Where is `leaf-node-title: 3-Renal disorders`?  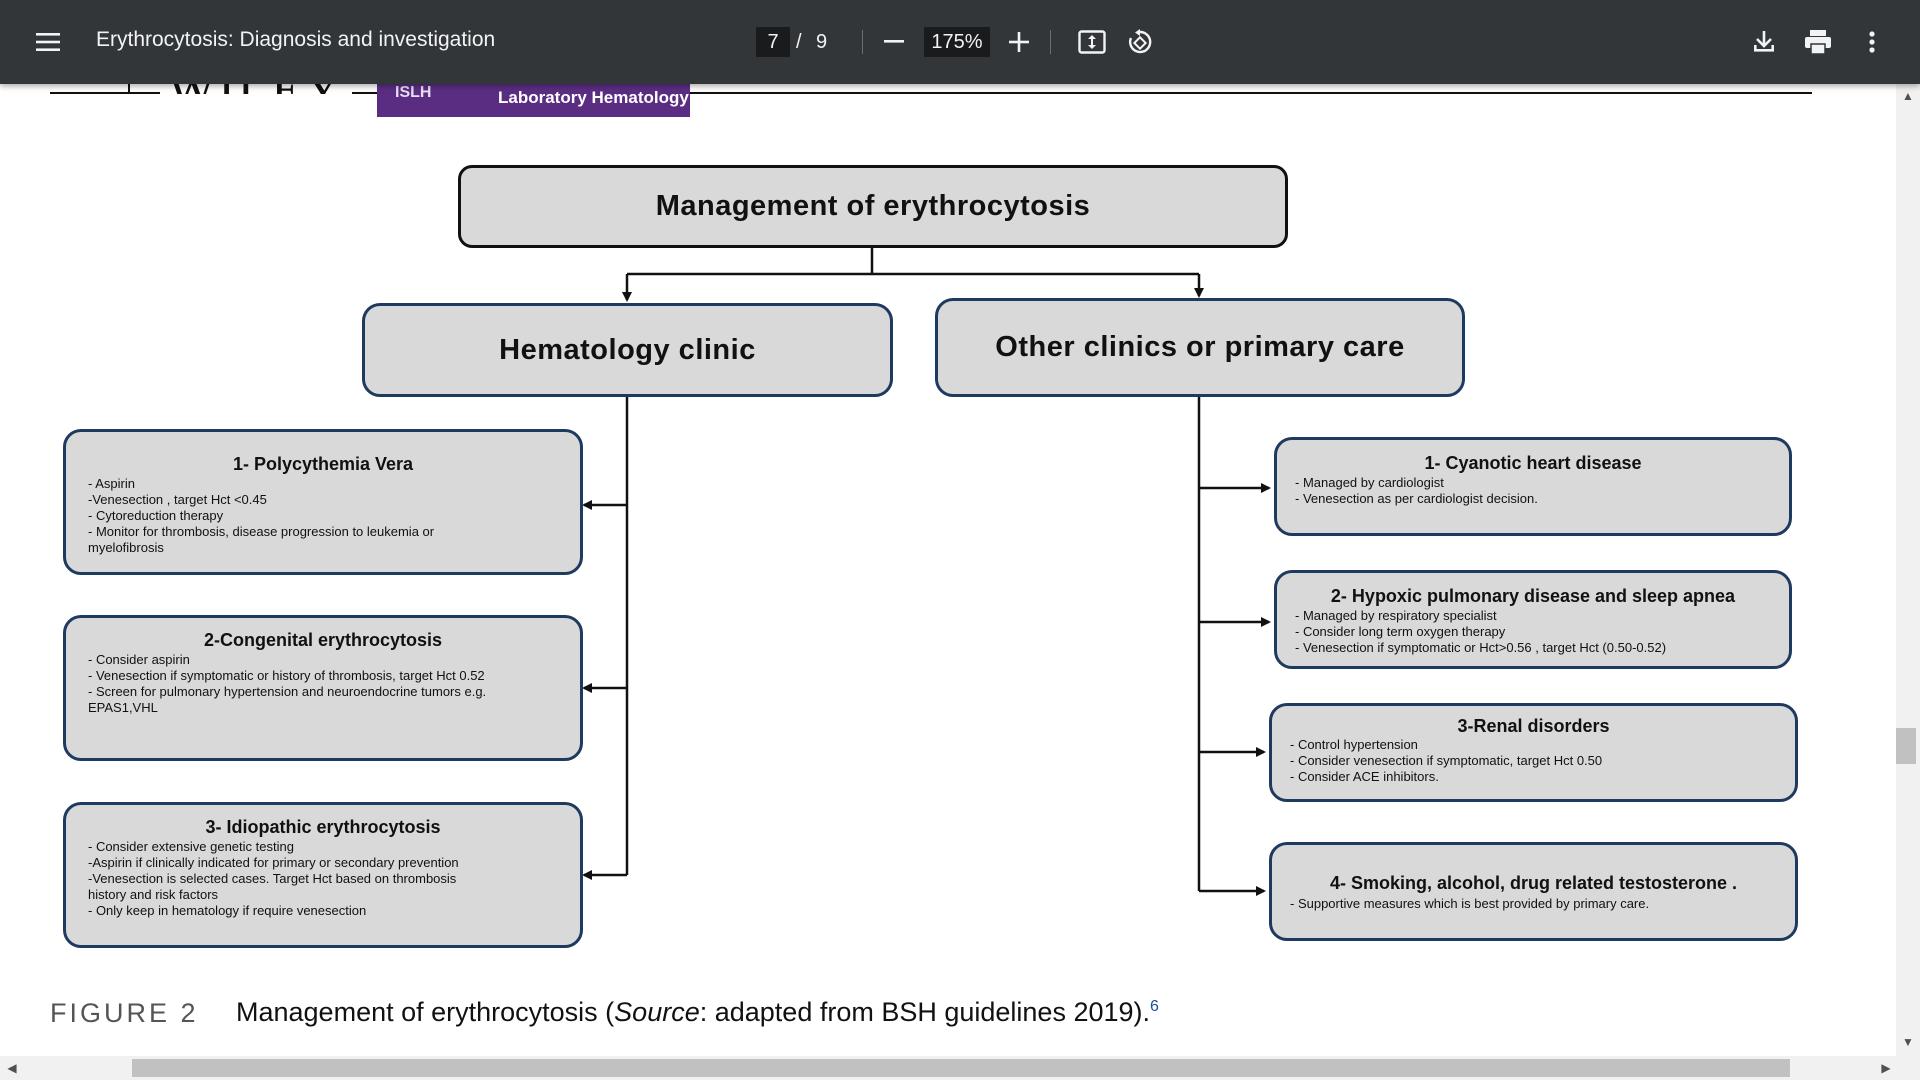
leaf-node-title: 3-Renal disorders is located at coordinates (1533, 726).